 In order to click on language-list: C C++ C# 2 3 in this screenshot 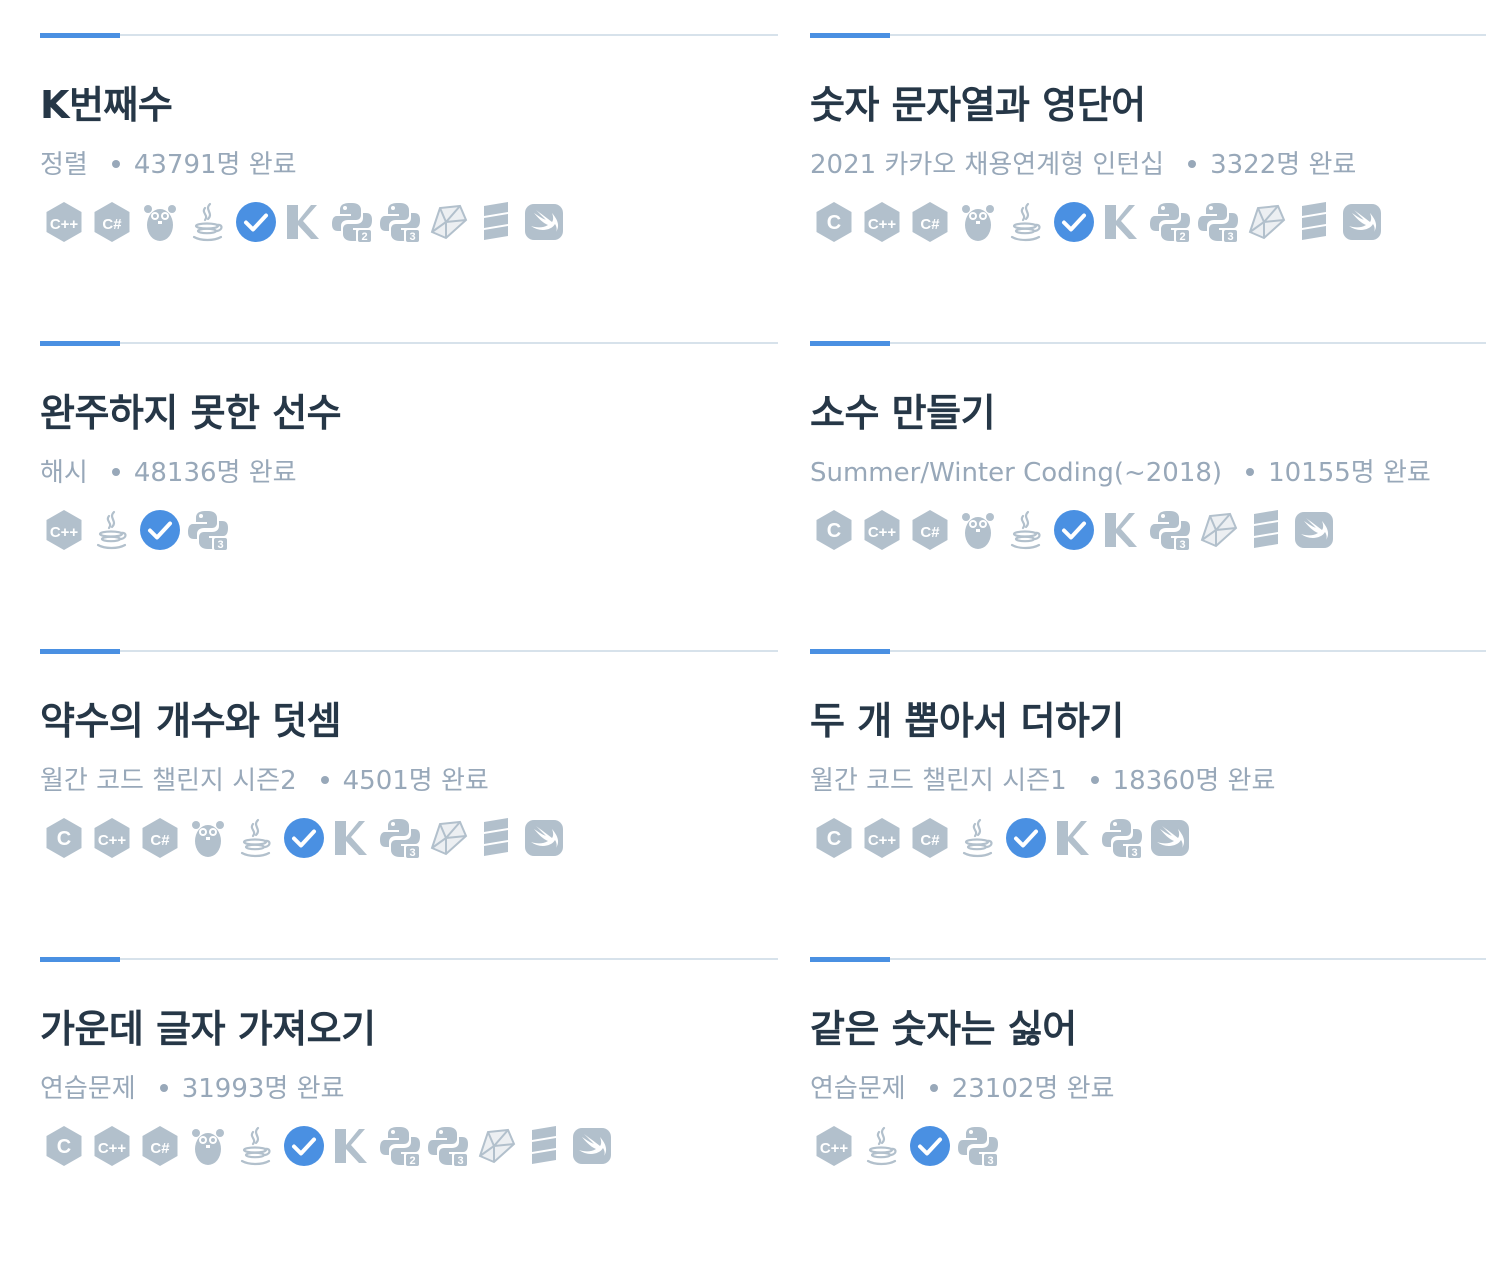, I will do `click(328, 1146)`.